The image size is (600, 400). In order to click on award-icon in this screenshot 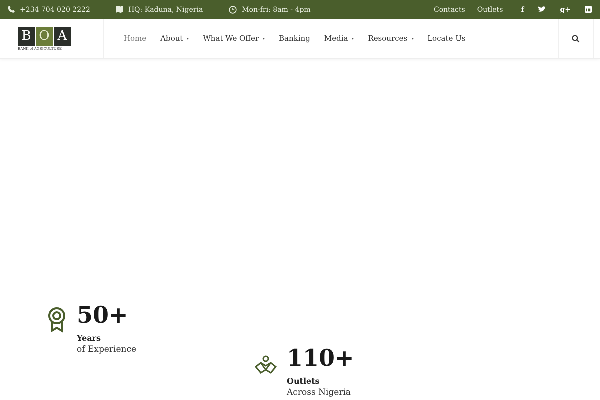, I will do `click(57, 320)`.